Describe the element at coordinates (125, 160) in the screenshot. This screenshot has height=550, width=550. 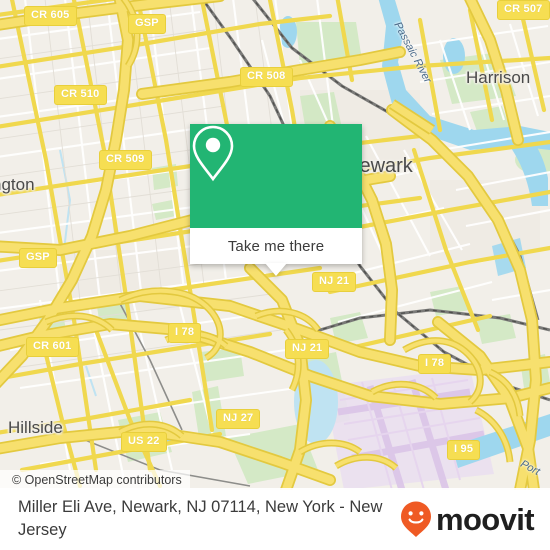
I see `road-shield: CR 509` at that location.